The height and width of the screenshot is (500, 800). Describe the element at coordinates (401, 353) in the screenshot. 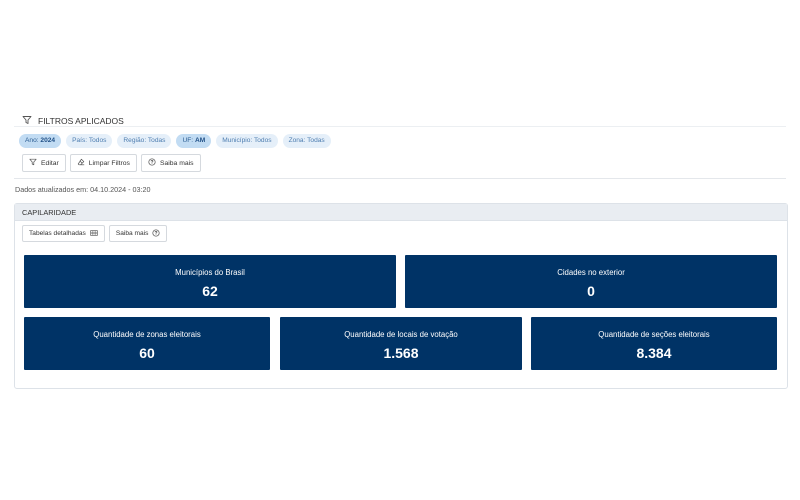

I see `stat-value: 1.568` at that location.